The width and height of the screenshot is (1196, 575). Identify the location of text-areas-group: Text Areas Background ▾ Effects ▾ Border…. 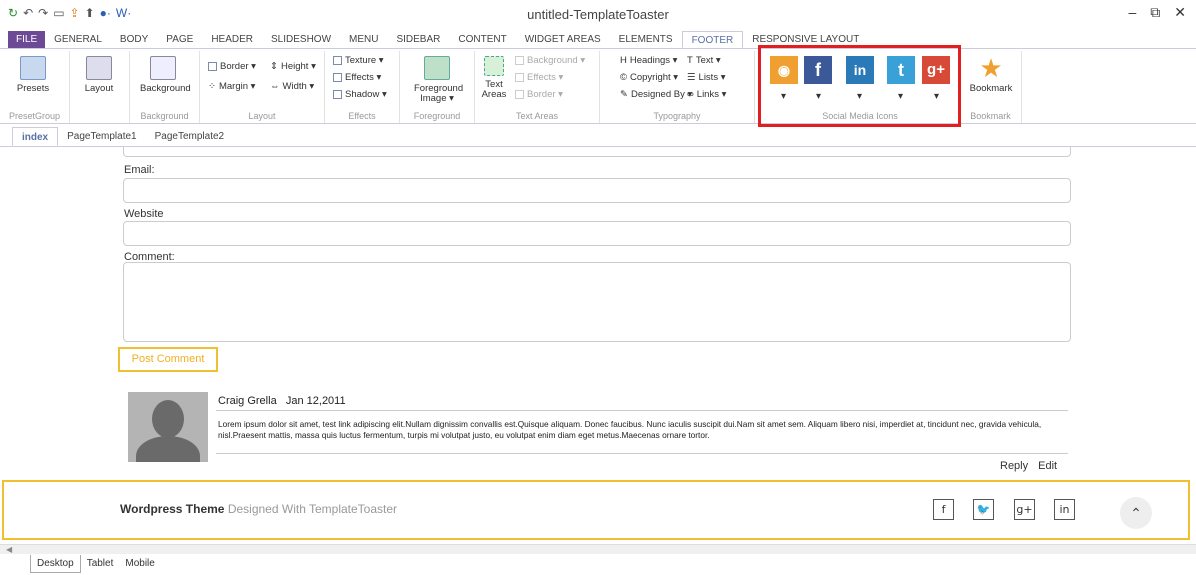
(537, 87).